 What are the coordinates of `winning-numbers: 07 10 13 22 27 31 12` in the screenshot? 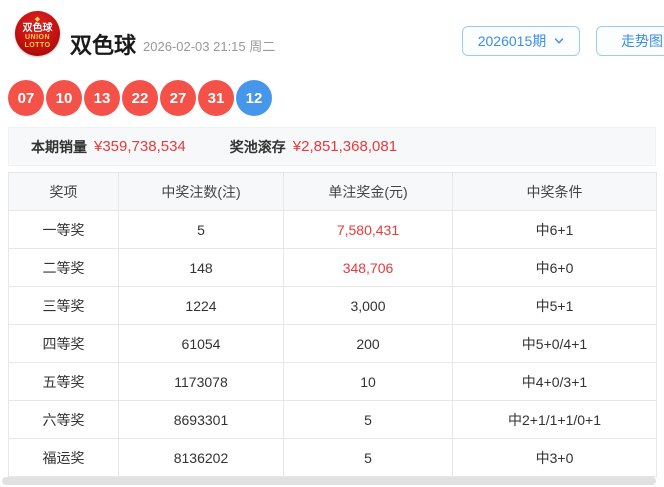 It's located at (140, 98).